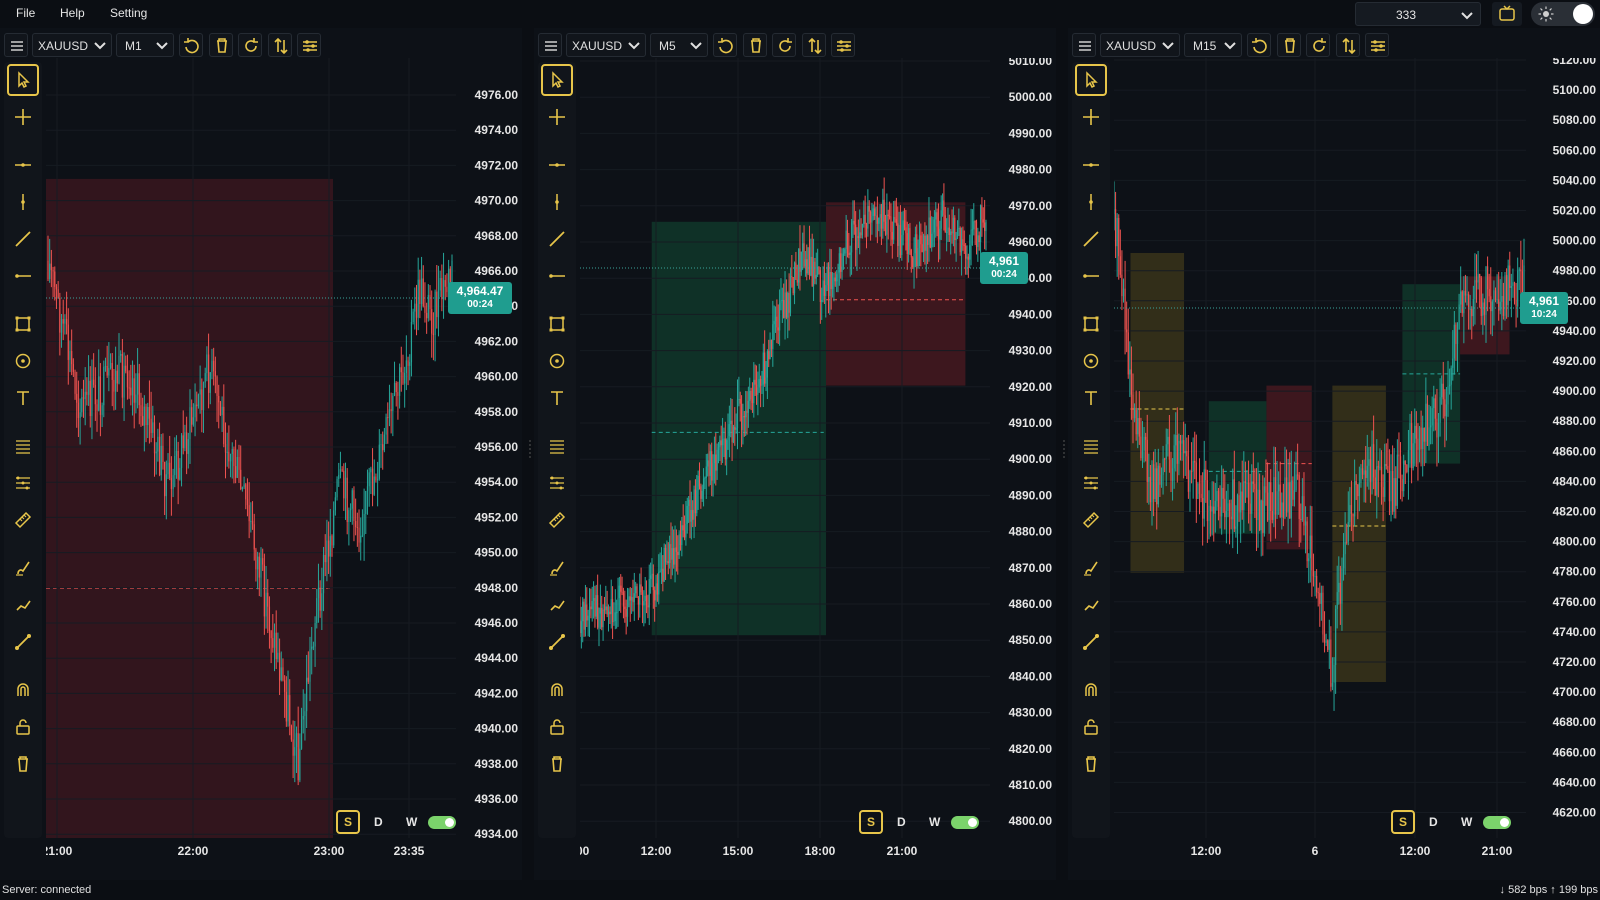 The image size is (1600, 900). I want to click on theme-toggle, so click(1563, 14).